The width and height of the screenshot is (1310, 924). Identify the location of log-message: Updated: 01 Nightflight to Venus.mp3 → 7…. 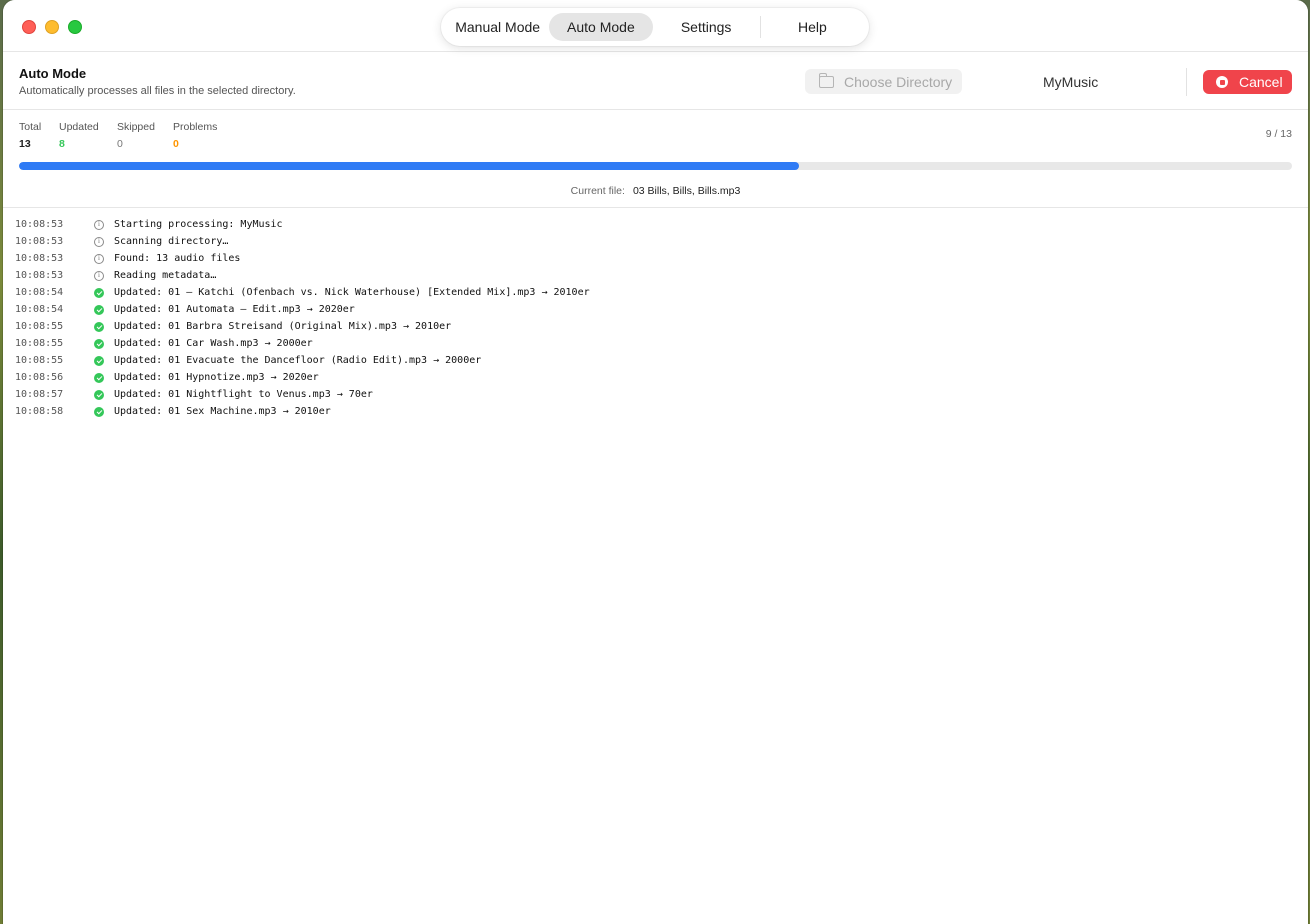
(243, 394).